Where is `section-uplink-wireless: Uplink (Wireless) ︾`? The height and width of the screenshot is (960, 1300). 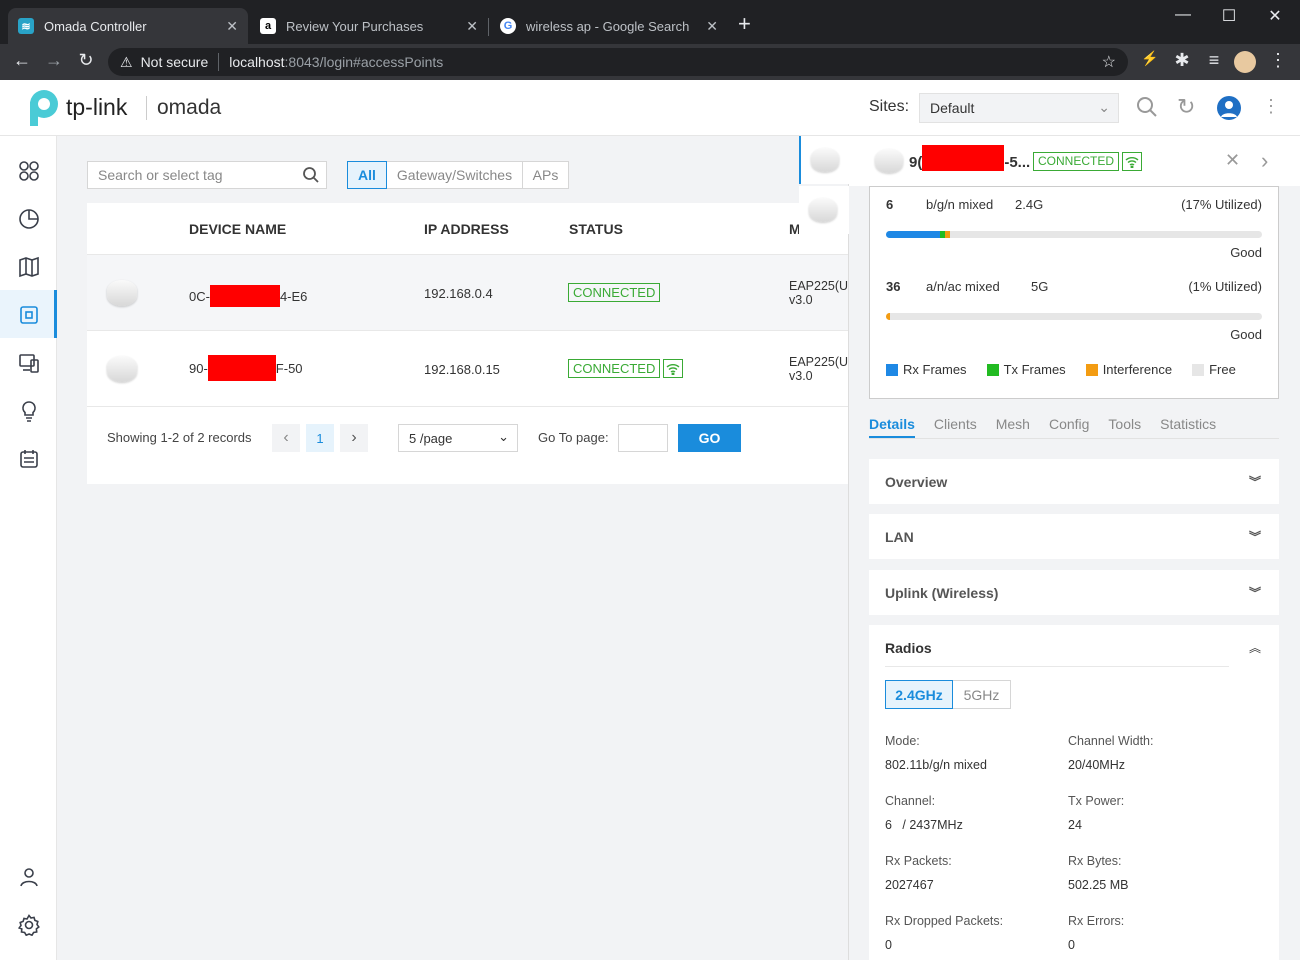
section-uplink-wireless: Uplink (Wireless) ︾ is located at coordinates (1074, 592).